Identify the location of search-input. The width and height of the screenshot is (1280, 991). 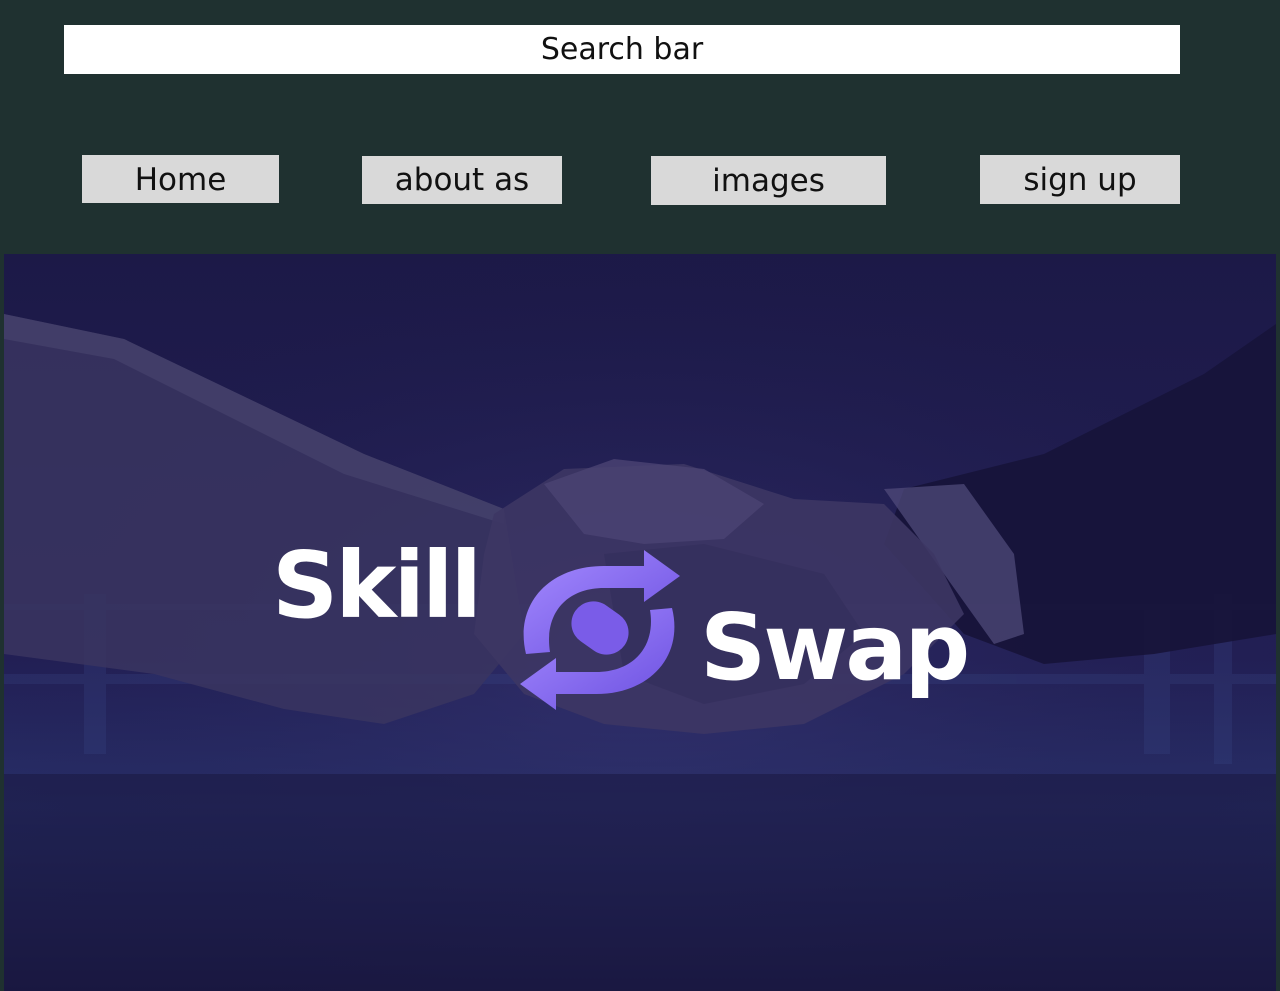
(622, 49).